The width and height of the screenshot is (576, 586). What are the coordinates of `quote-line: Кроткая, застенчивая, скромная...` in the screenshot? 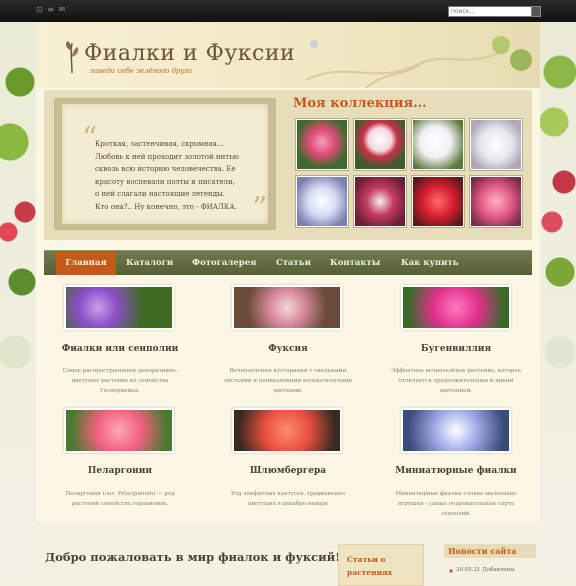 It's located at (159, 144).